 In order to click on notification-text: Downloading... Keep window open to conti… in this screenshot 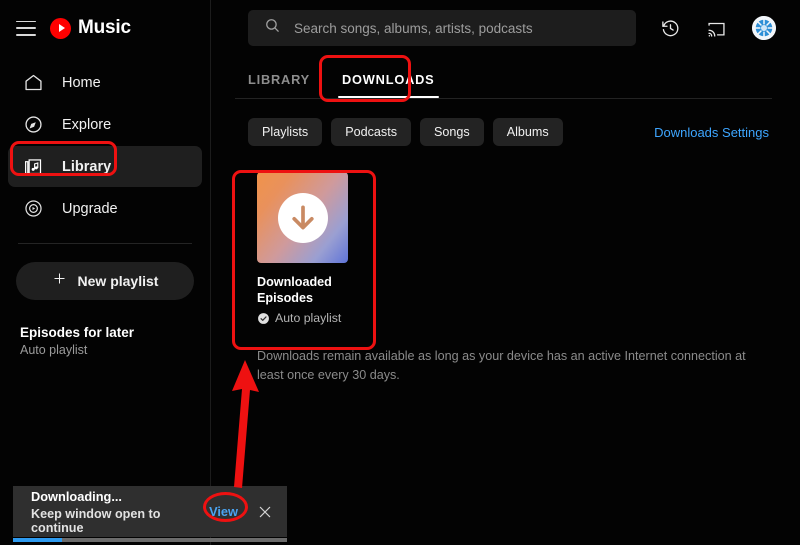, I will do `click(120, 512)`.